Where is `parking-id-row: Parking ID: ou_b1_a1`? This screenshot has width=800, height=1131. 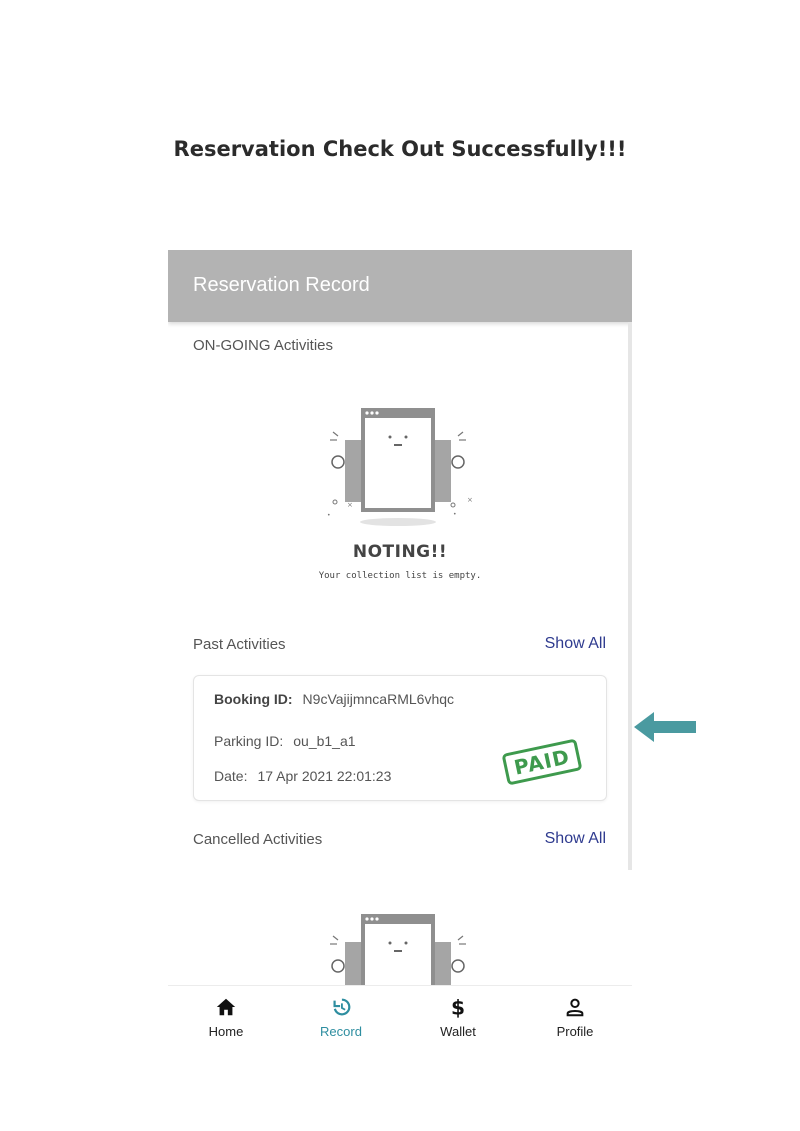
parking-id-row: Parking ID: ou_b1_a1 is located at coordinates (285, 741).